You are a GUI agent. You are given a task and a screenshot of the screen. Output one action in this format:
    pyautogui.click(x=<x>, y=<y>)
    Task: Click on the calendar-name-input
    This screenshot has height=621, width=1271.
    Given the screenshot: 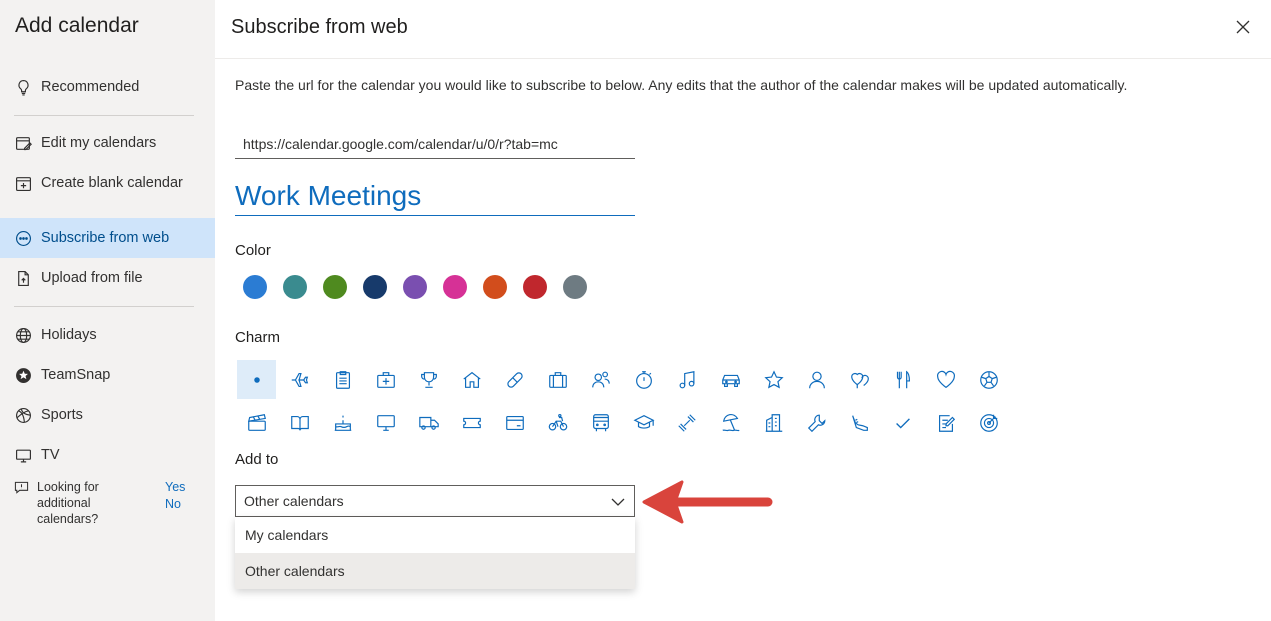 What is the action you would take?
    pyautogui.click(x=435, y=196)
    